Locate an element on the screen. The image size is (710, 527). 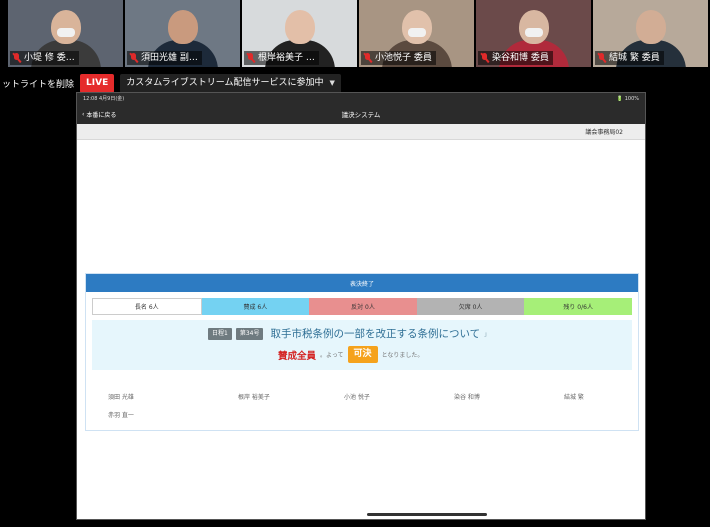
remove-spotlight-button: ットライトを削除 is located at coordinates (37, 83).